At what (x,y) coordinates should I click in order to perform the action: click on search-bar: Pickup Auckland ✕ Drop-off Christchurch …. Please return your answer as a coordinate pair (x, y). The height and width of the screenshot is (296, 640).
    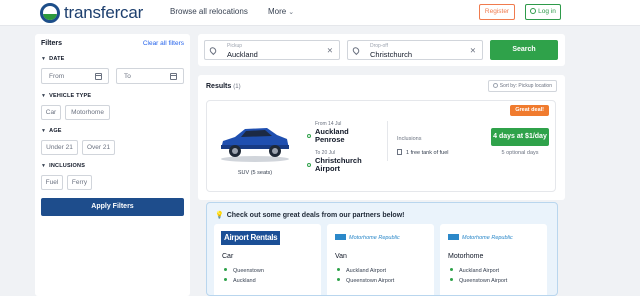
    Looking at the image, I should click on (381, 50).